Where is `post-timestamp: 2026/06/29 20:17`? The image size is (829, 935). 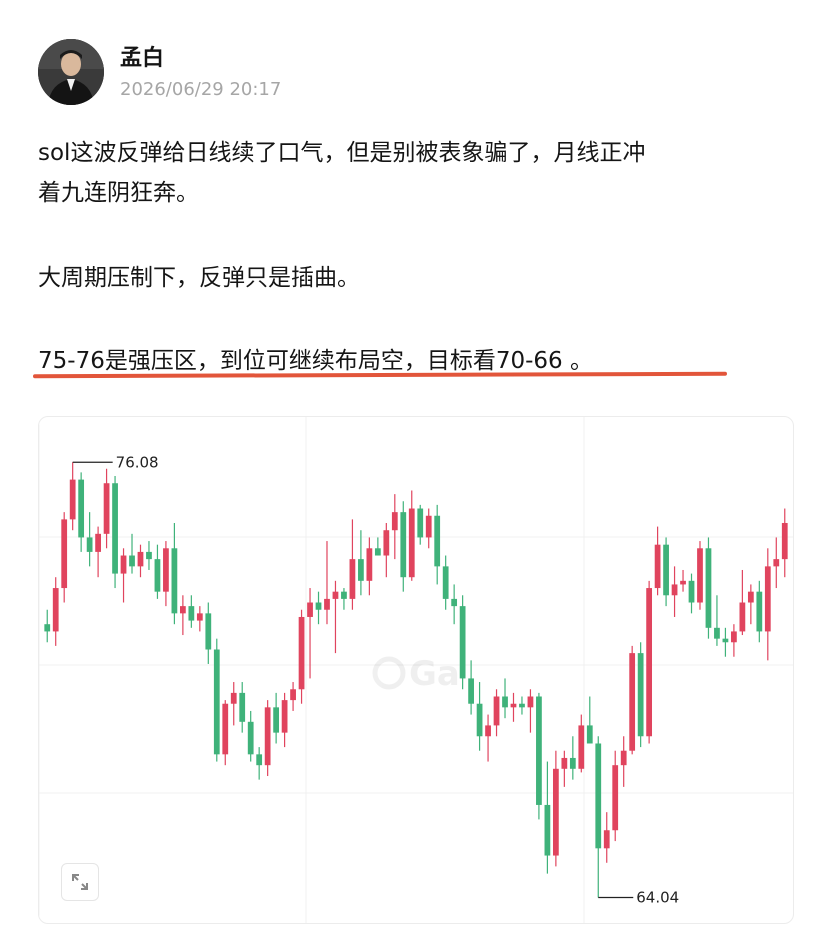 post-timestamp: 2026/06/29 20:17 is located at coordinates (201, 89).